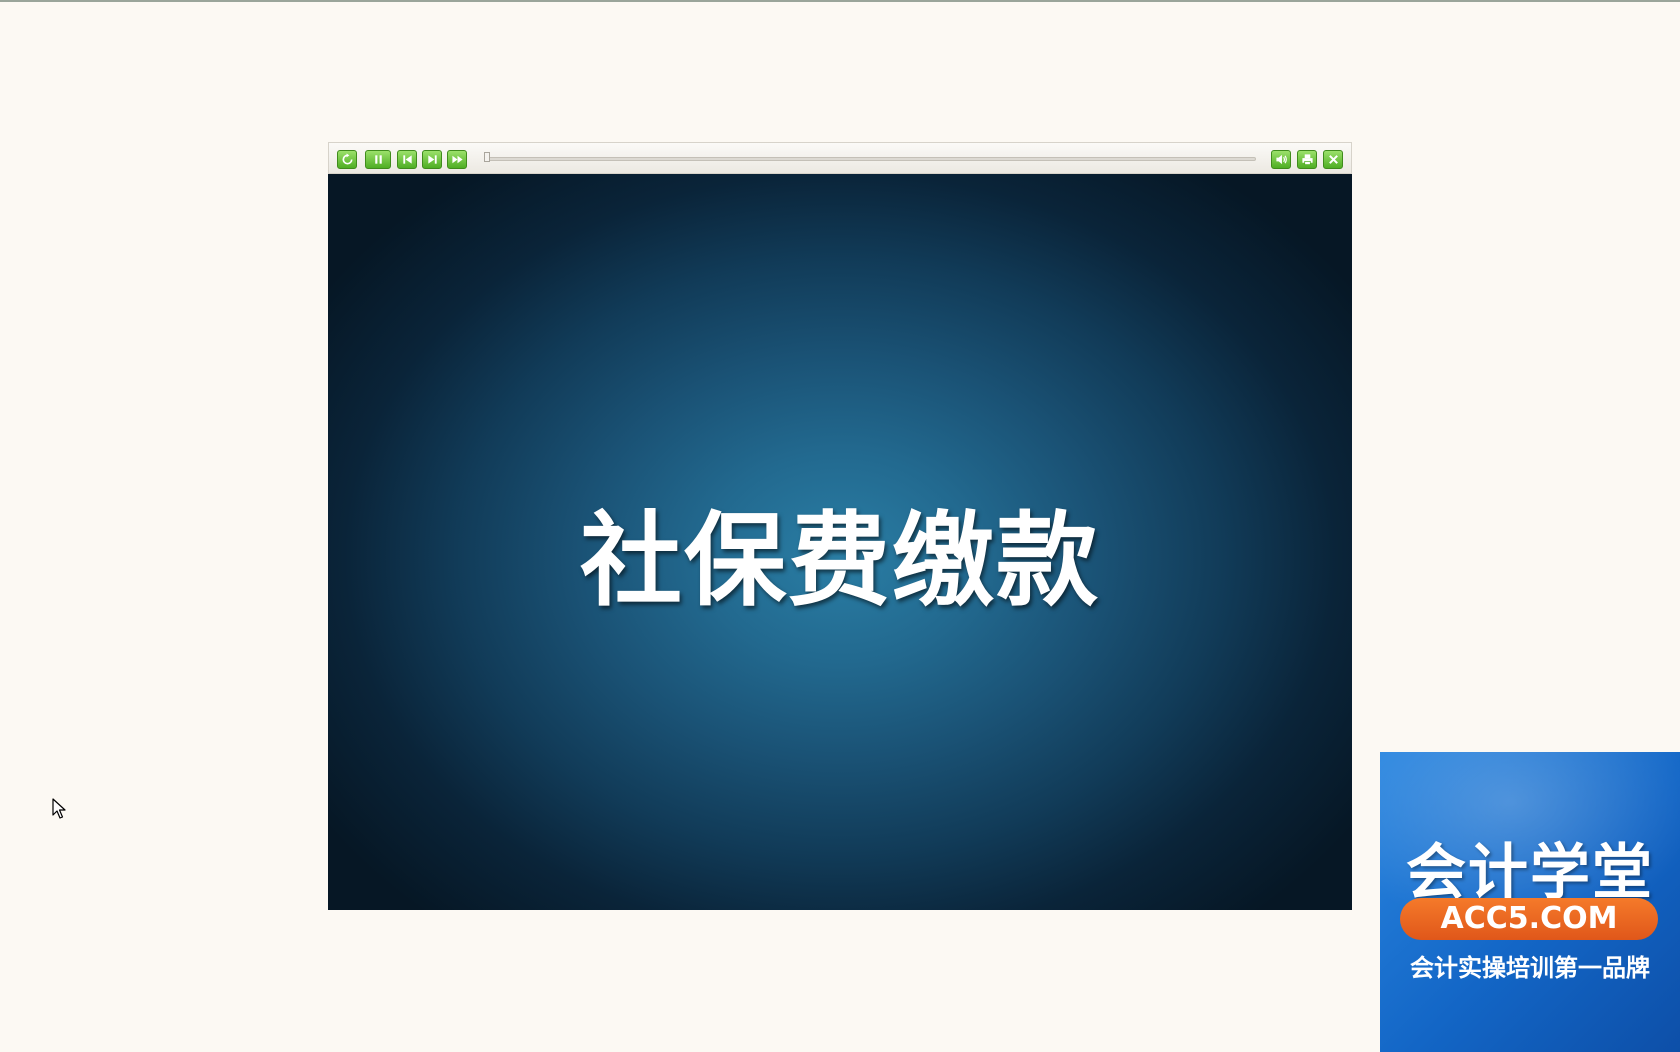 The width and height of the screenshot is (1680, 1052). I want to click on previous-icon, so click(407, 159).